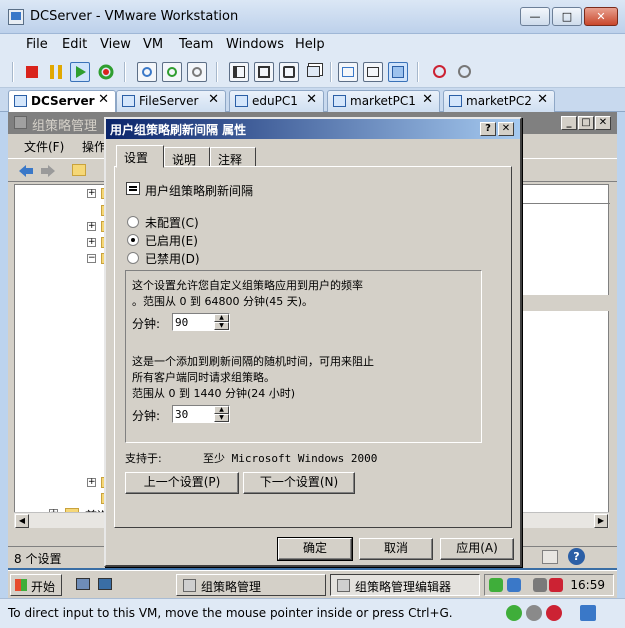 This screenshot has width=625, height=628. What do you see at coordinates (106, 72) in the screenshot?
I see `reset-button` at bounding box center [106, 72].